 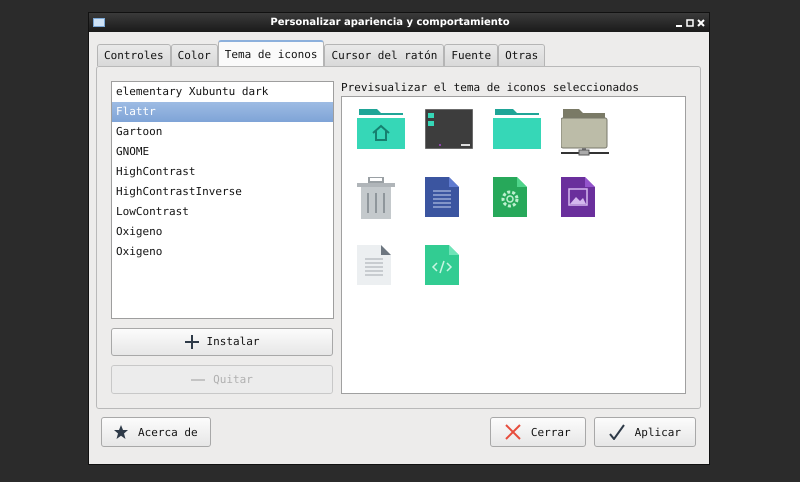 I want to click on theme-list-item: elementary Xubuntu dark, so click(x=222, y=92).